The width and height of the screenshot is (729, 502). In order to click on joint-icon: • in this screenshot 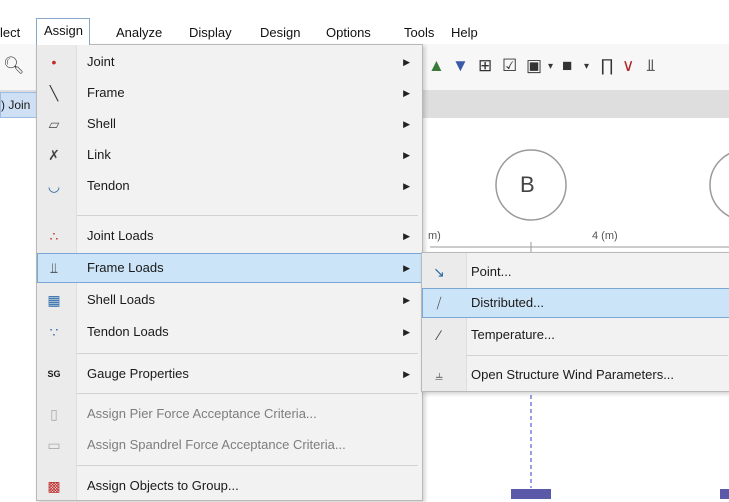, I will do `click(54, 62)`.